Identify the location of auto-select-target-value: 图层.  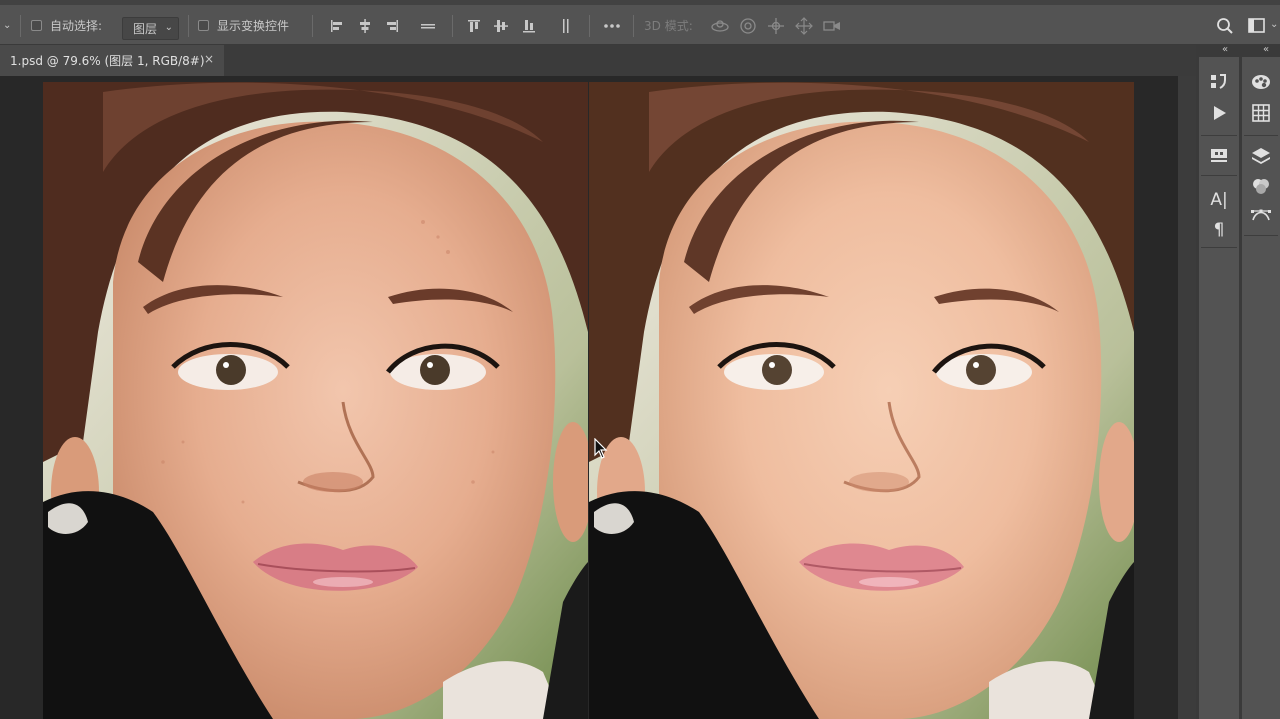
(145, 29).